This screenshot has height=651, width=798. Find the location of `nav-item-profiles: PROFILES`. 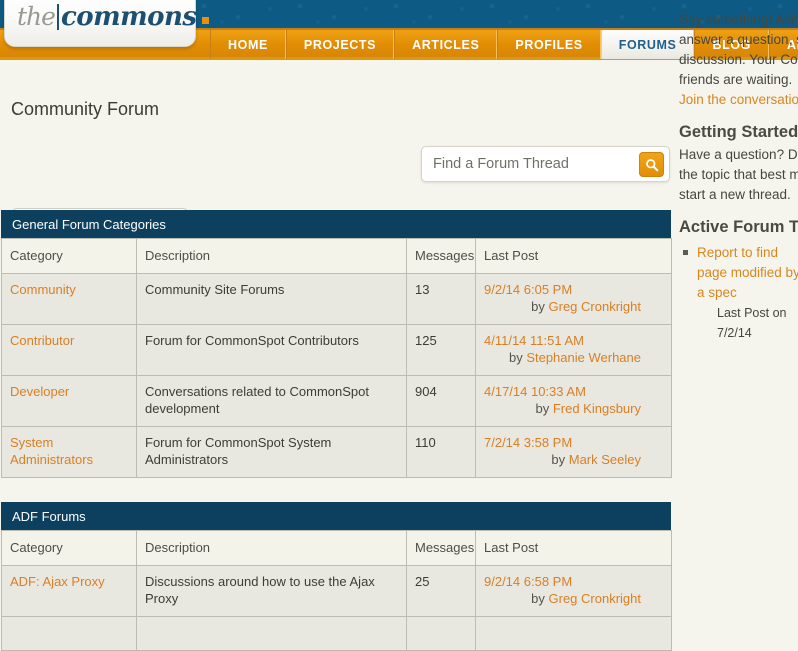

nav-item-profiles: PROFILES is located at coordinates (549, 44).